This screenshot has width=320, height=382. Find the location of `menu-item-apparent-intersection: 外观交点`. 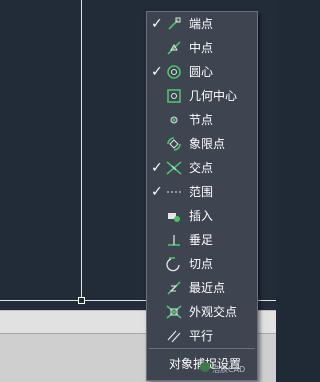

menu-item-apparent-intersection: 外观交点 is located at coordinates (202, 313).